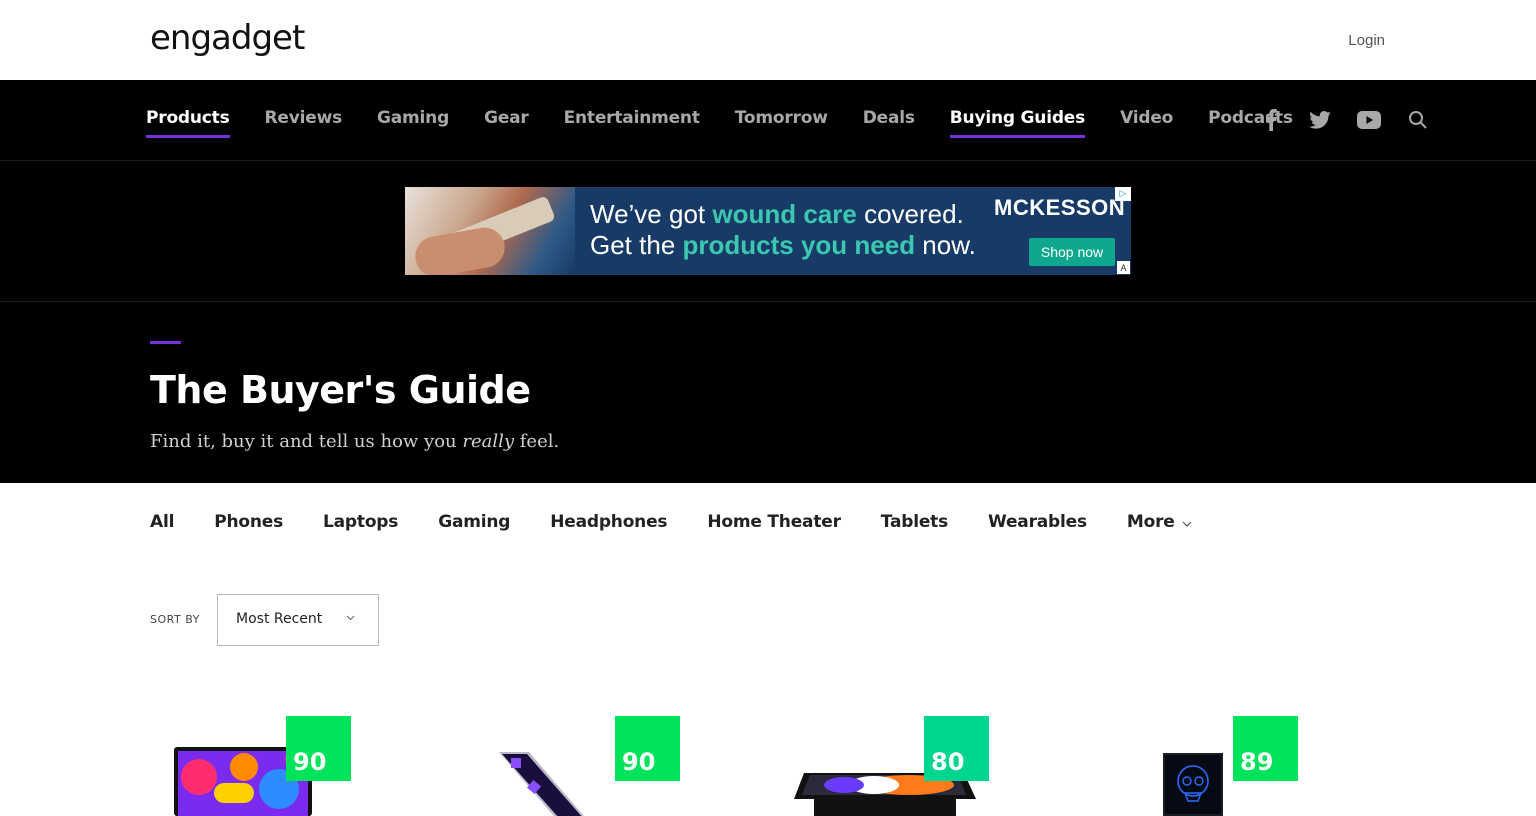 This screenshot has width=1536, height=816. What do you see at coordinates (608, 522) in the screenshot?
I see `tab-headphones: Headphones` at bounding box center [608, 522].